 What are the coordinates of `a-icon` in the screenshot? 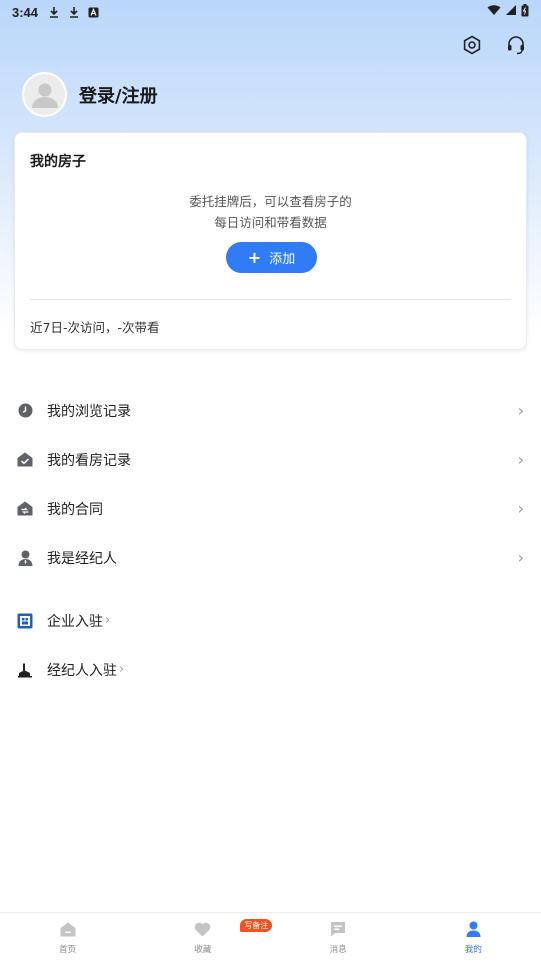 It's located at (93, 12).